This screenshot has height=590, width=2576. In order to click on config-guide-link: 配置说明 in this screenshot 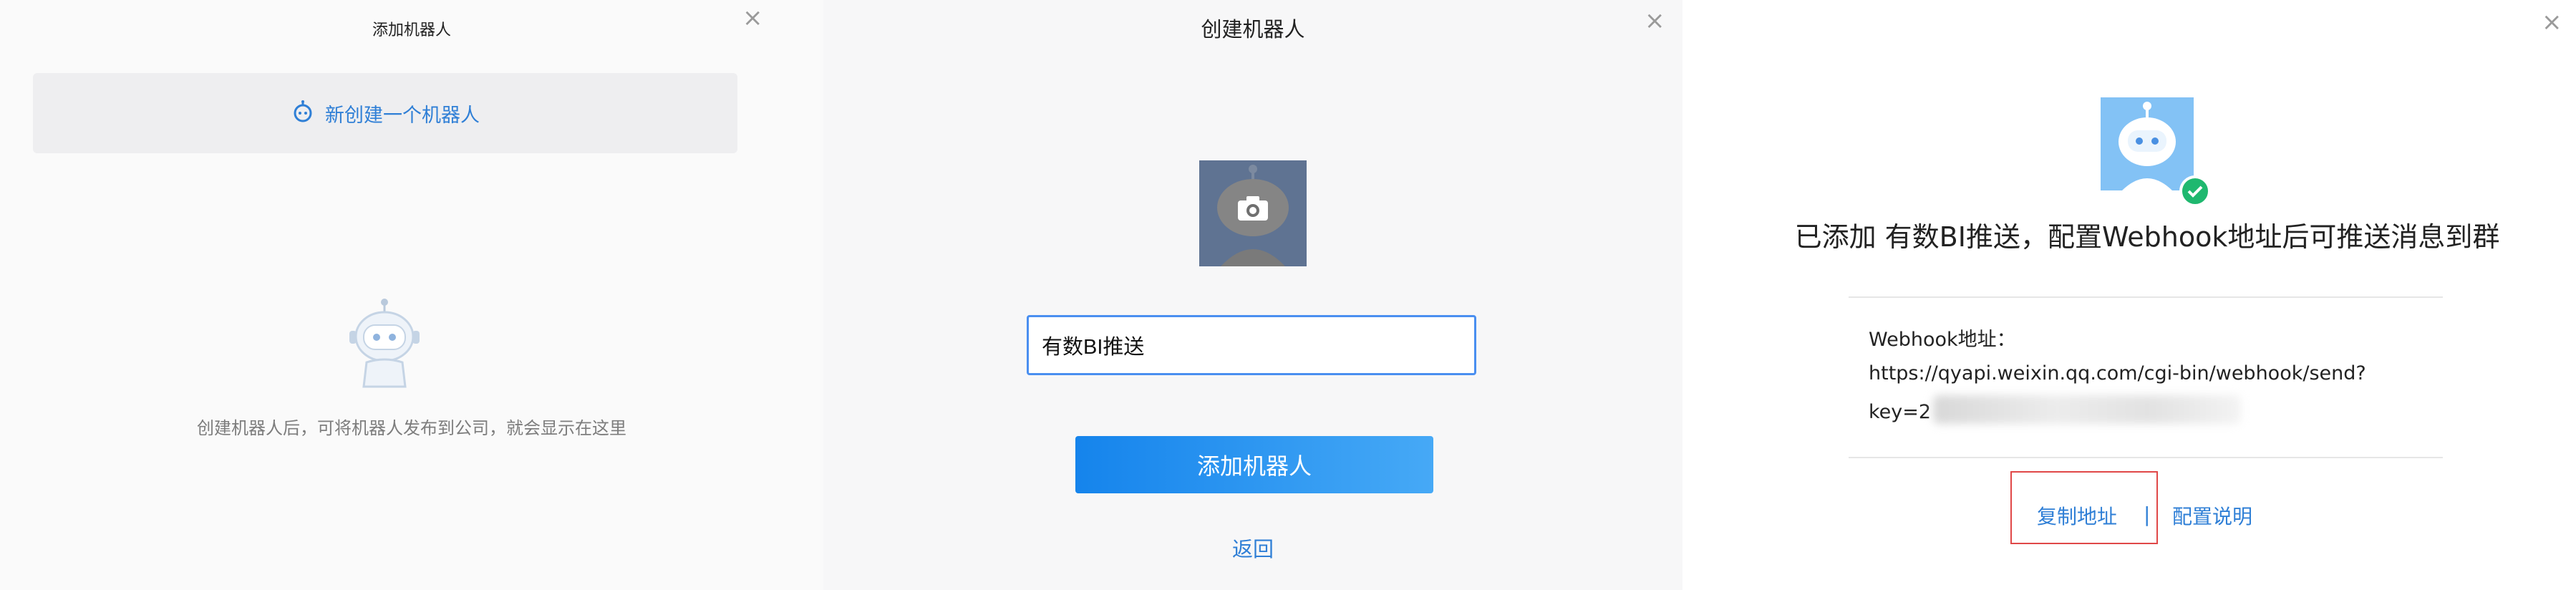, I will do `click(2212, 515)`.